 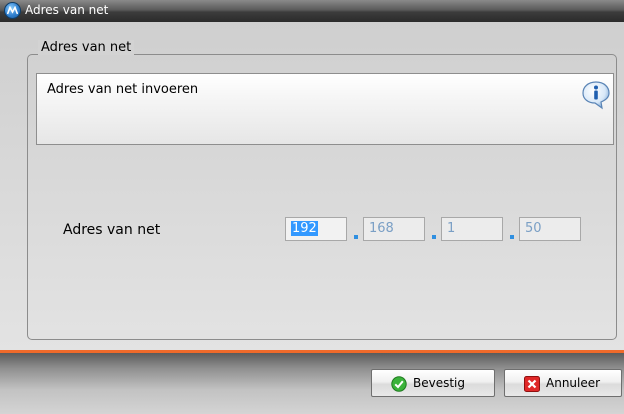 I want to click on info-icon, so click(x=596, y=97).